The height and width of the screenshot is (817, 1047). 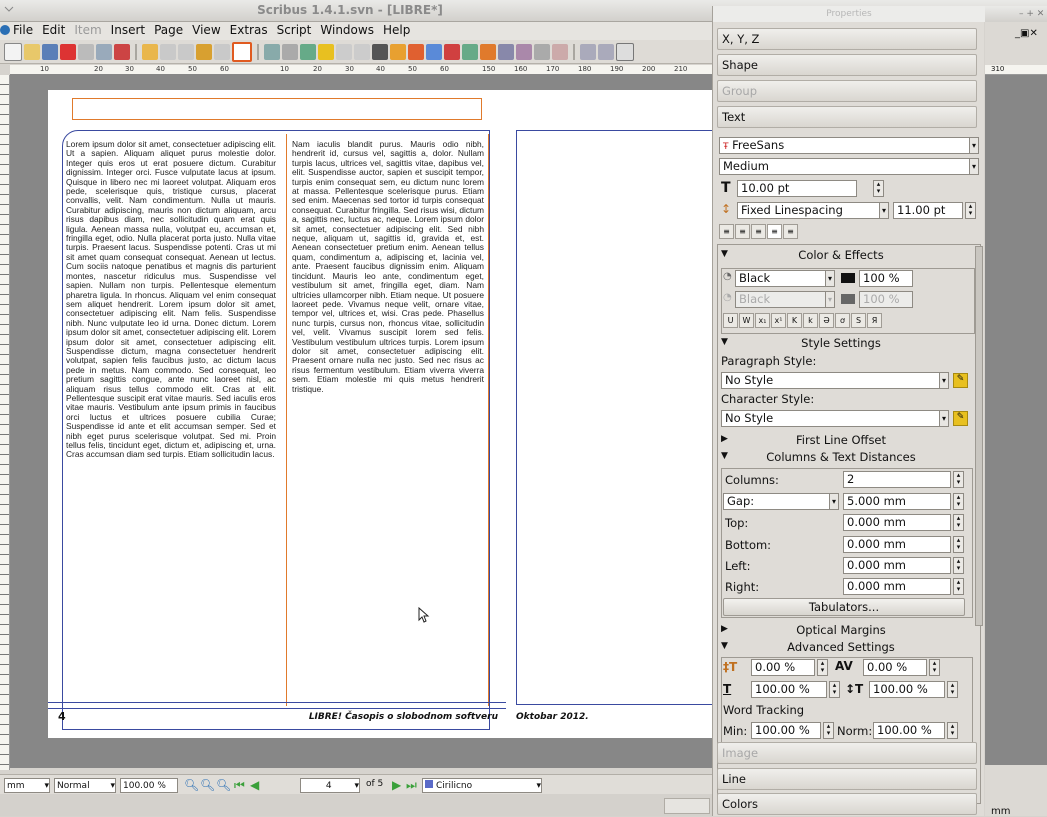 What do you see at coordinates (23, 30) in the screenshot?
I see `menu-file: File` at bounding box center [23, 30].